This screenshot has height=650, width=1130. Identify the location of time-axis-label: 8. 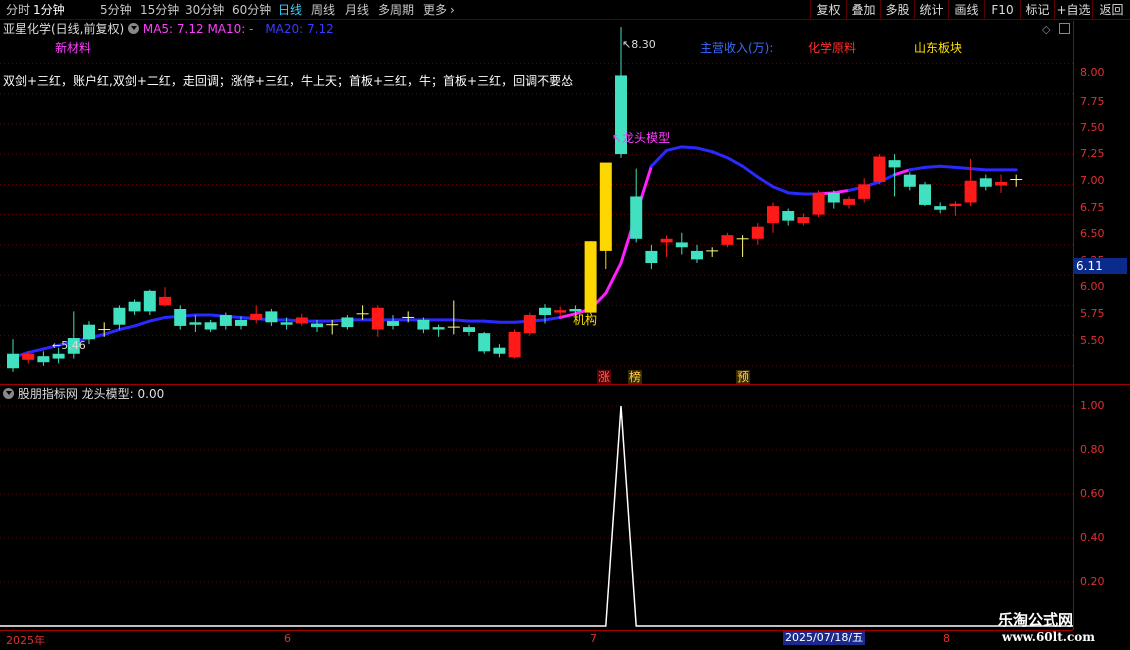
(946, 638).